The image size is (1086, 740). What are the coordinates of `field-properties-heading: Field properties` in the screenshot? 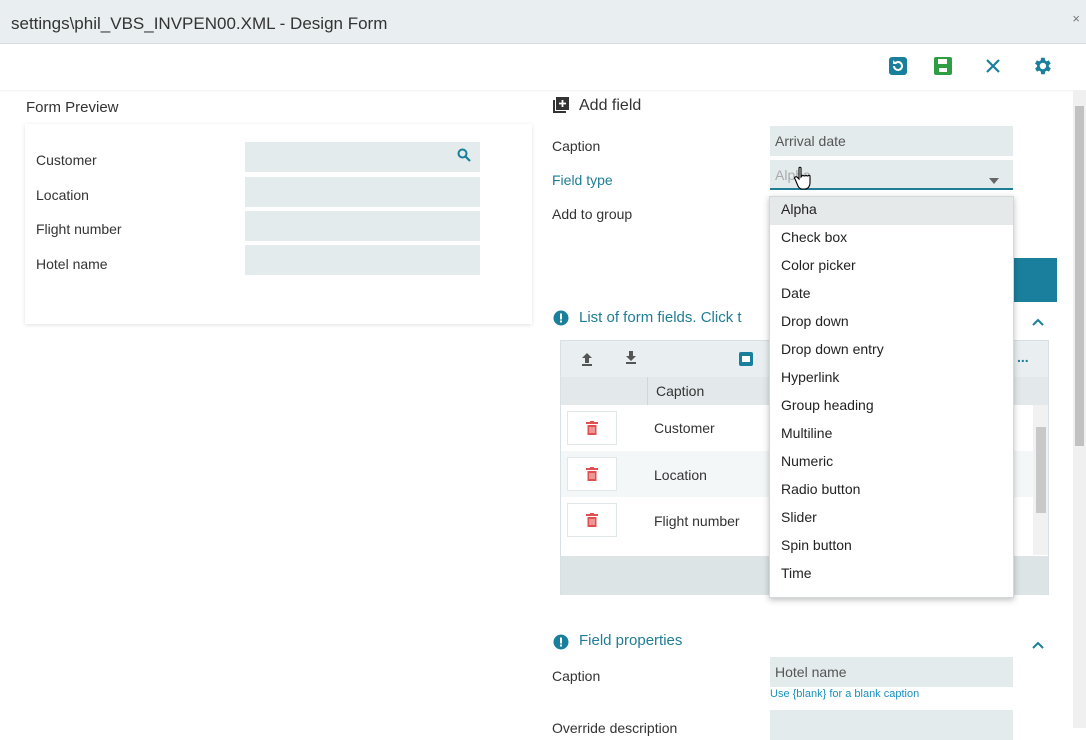 It's located at (631, 640).